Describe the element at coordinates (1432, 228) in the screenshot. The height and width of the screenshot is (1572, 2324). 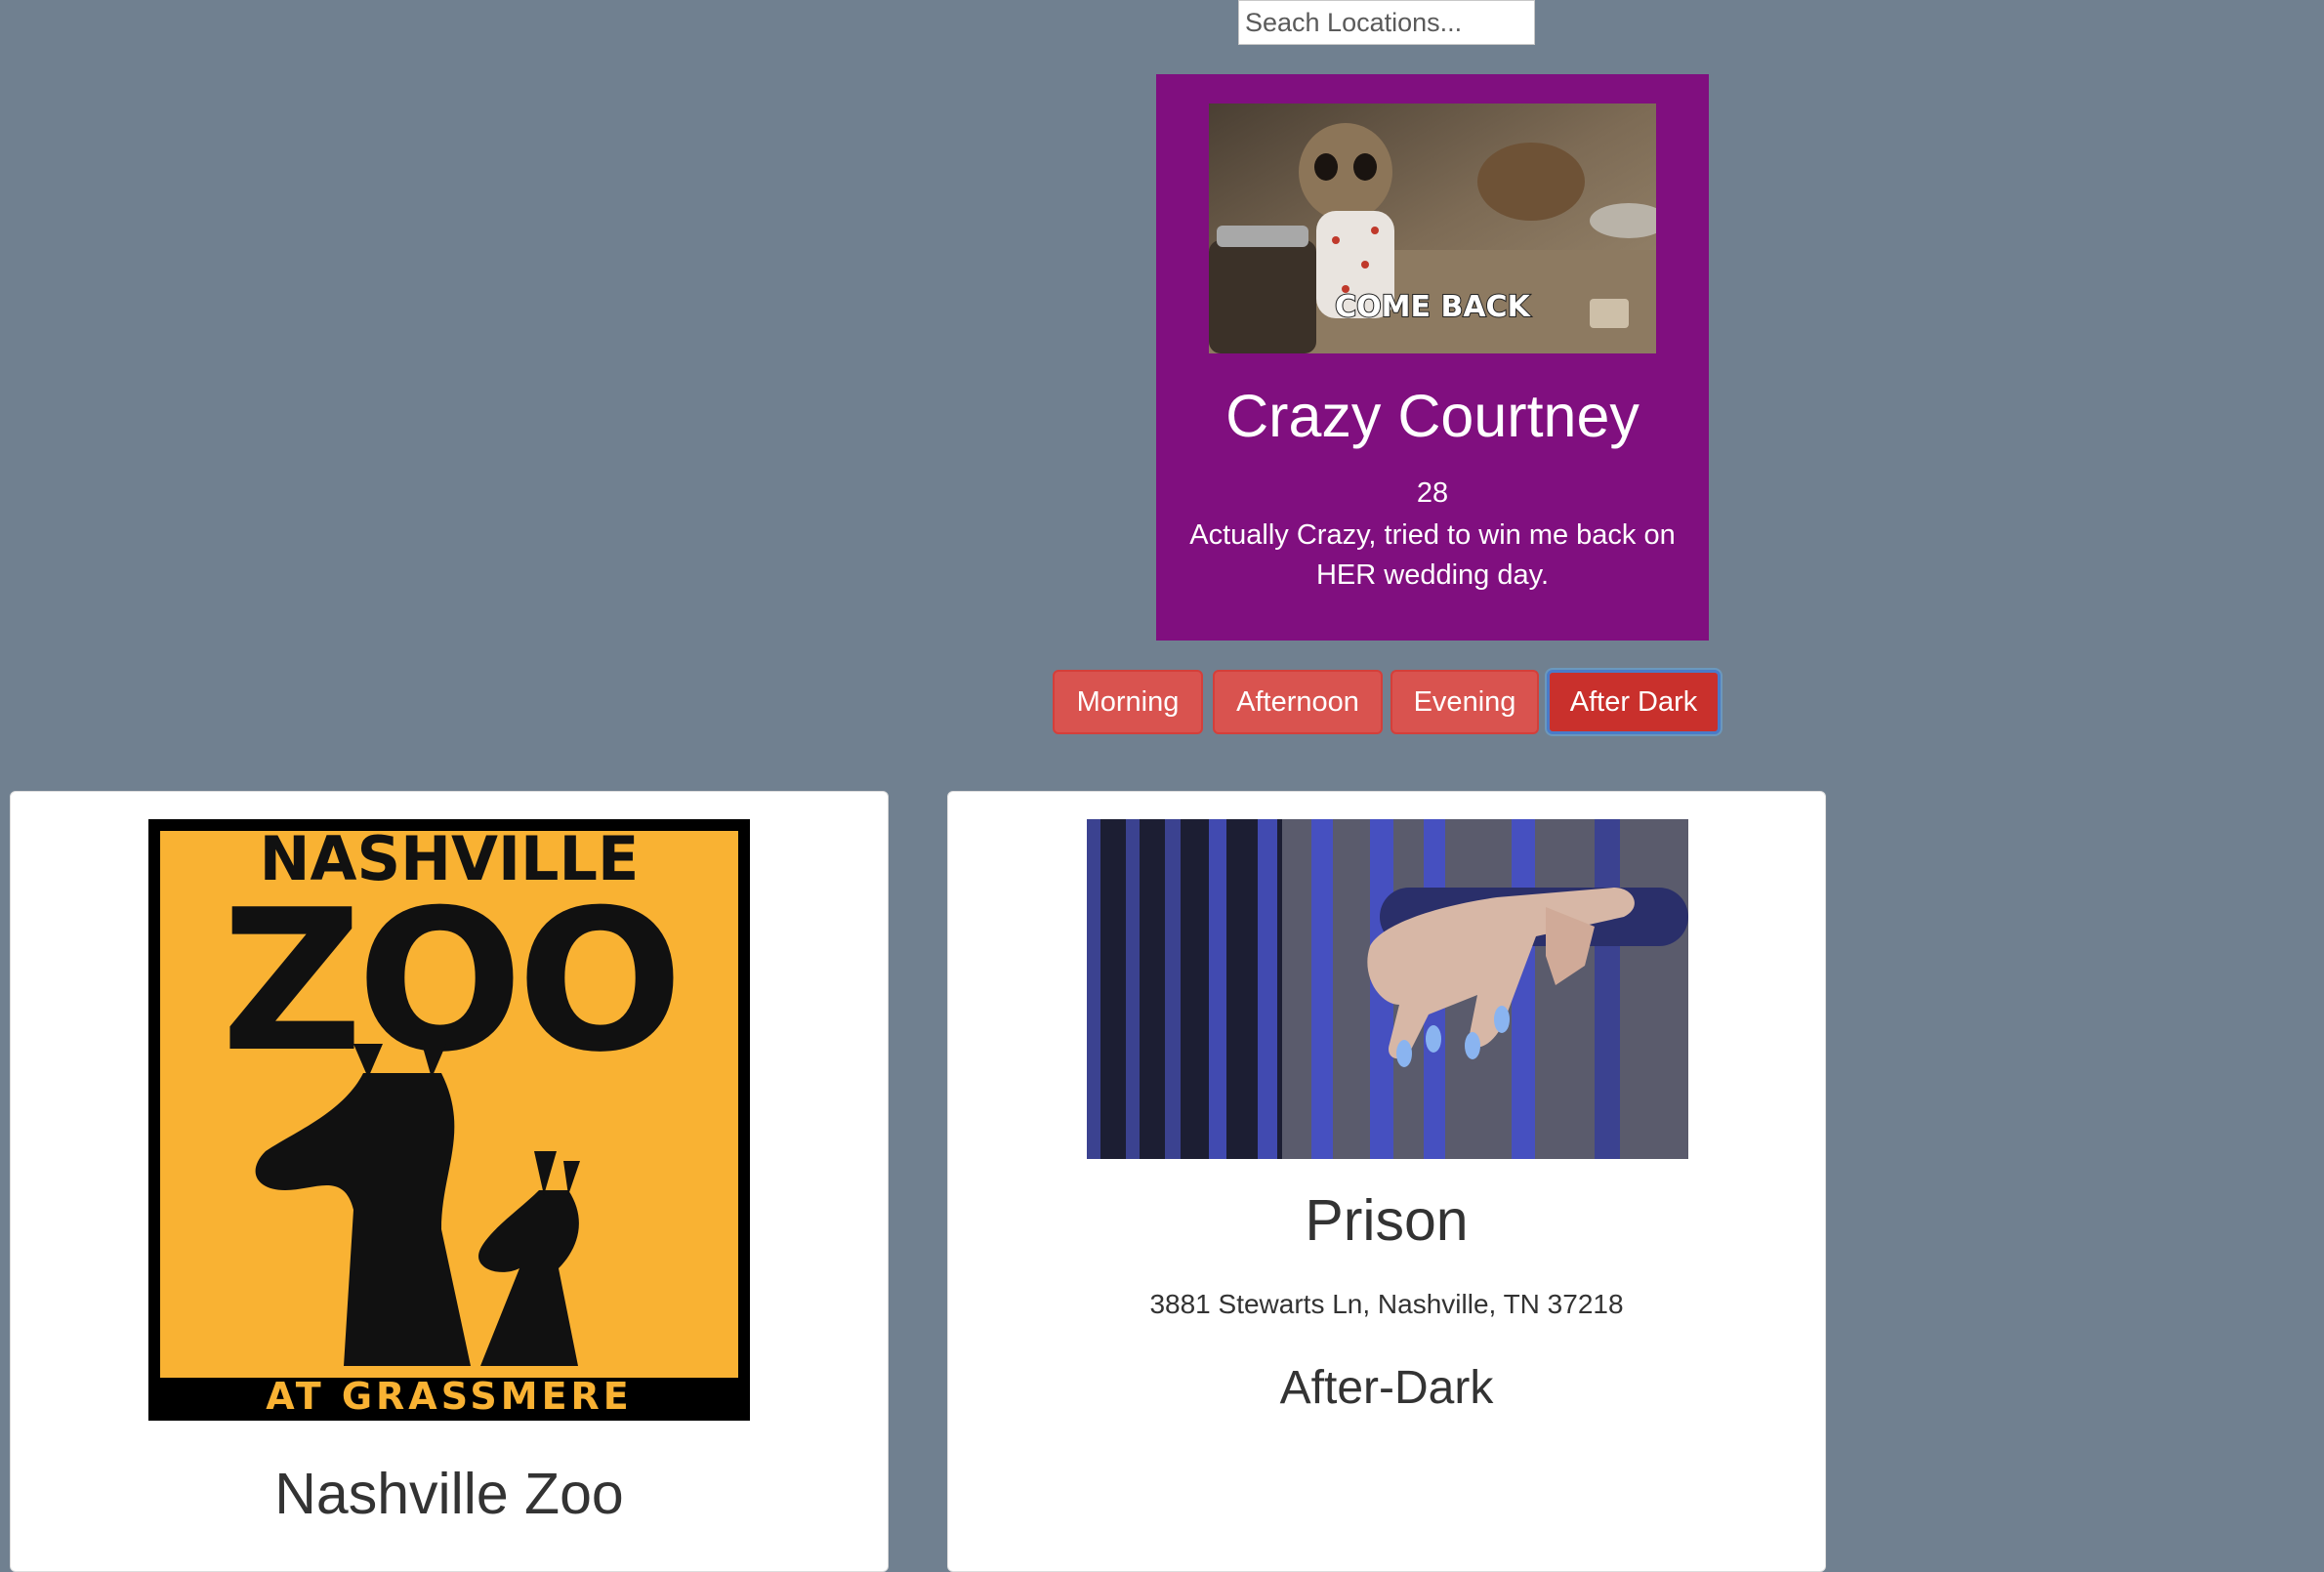
I see `profile-photo: COME BACK` at that location.